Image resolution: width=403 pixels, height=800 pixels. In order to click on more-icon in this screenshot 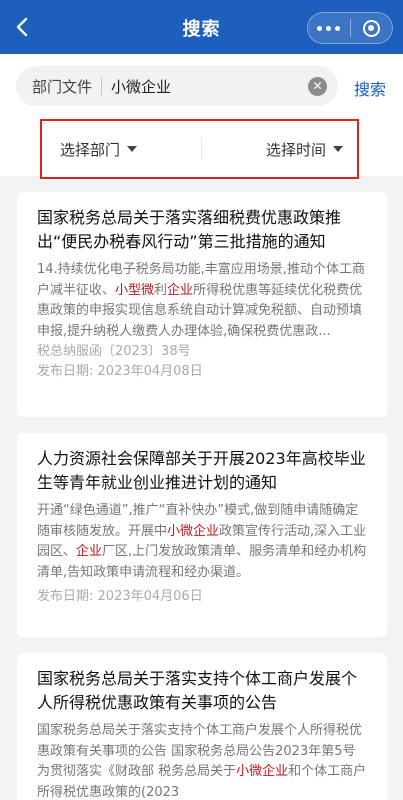, I will do `click(329, 28)`.